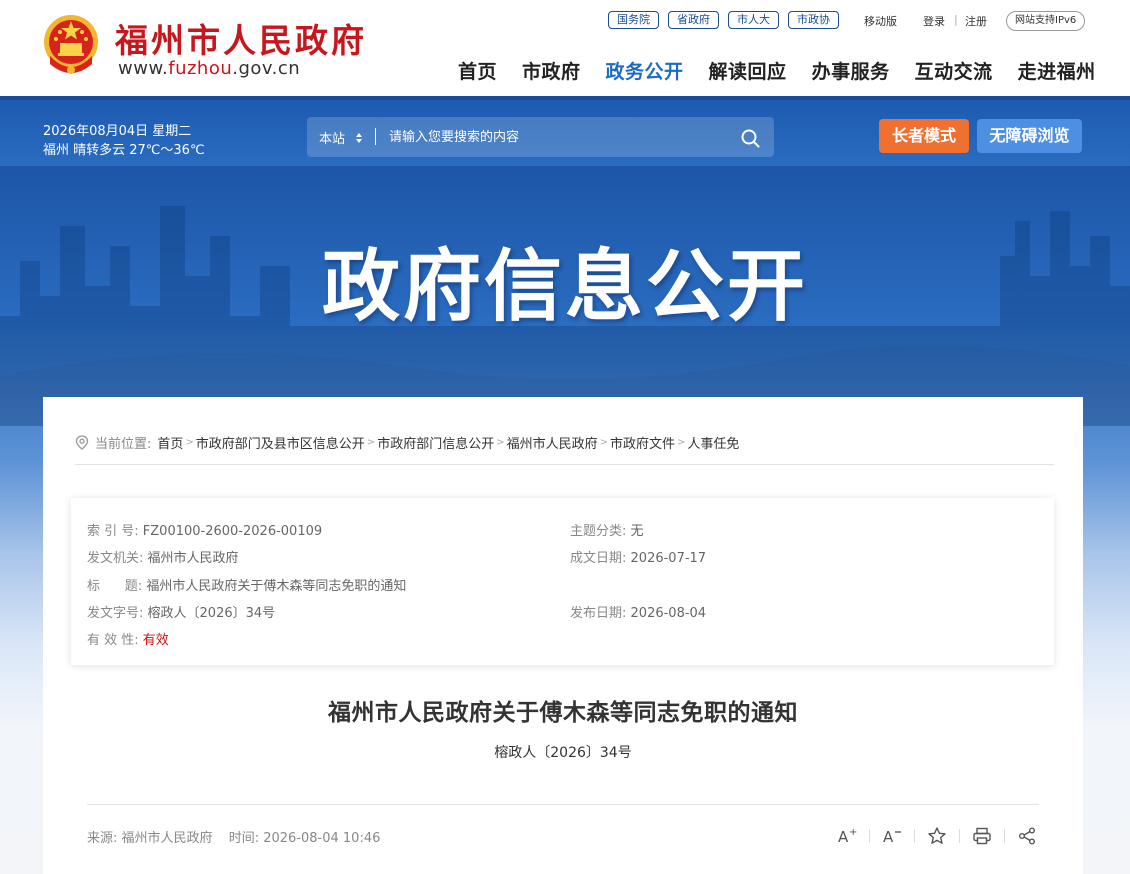 This screenshot has height=874, width=1130. What do you see at coordinates (637, 531) in the screenshot?
I see `meta-topic-value: 无` at bounding box center [637, 531].